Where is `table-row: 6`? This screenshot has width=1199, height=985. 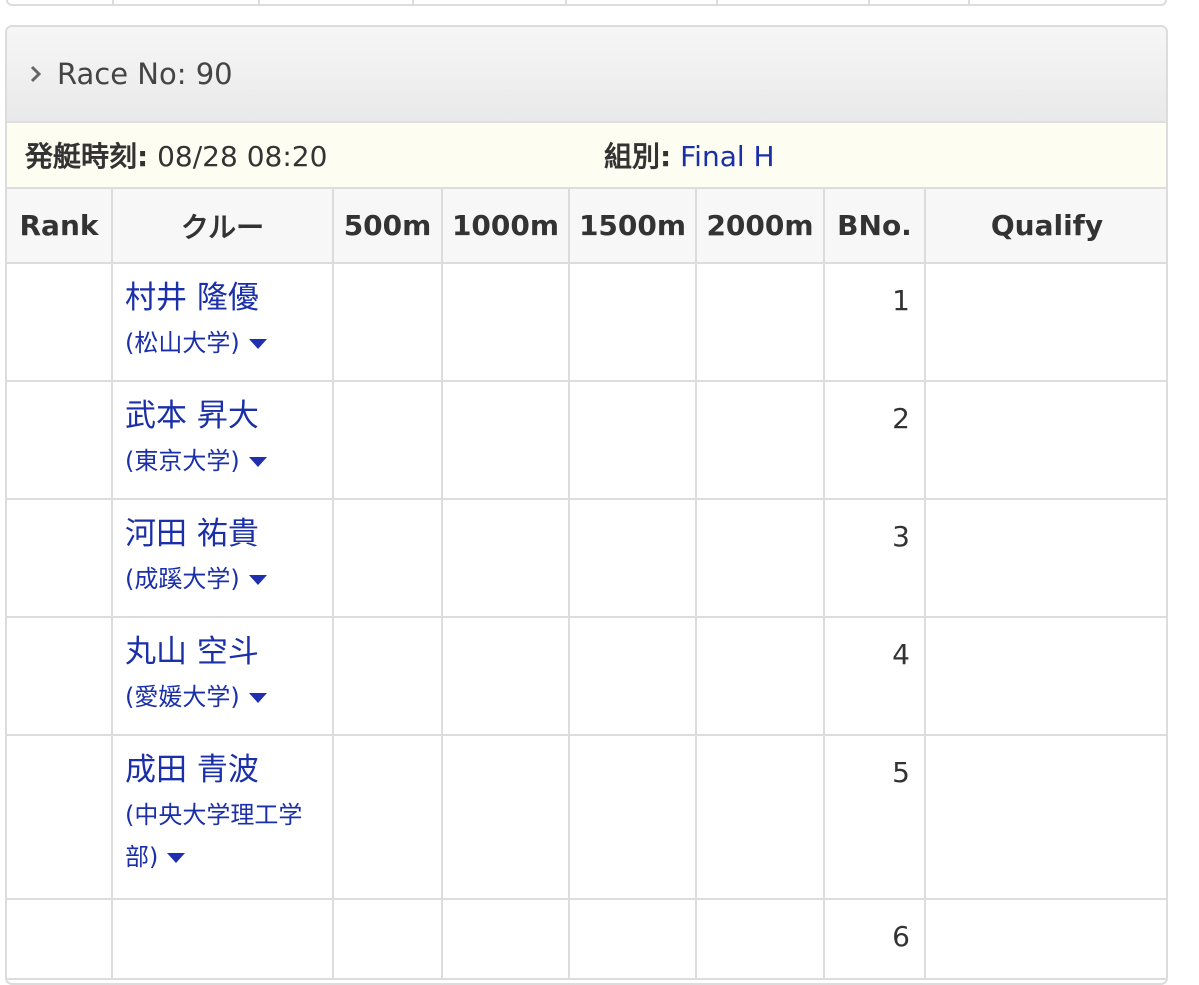 table-row: 6 is located at coordinates (586, 939).